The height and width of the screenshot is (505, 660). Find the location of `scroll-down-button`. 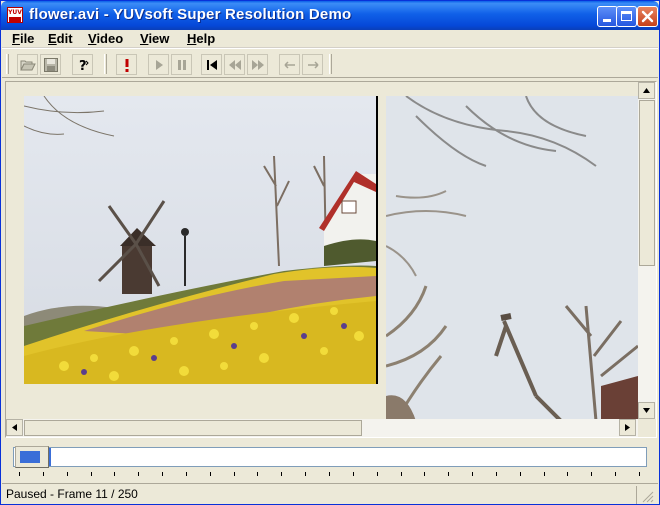

scroll-down-button is located at coordinates (646, 410).